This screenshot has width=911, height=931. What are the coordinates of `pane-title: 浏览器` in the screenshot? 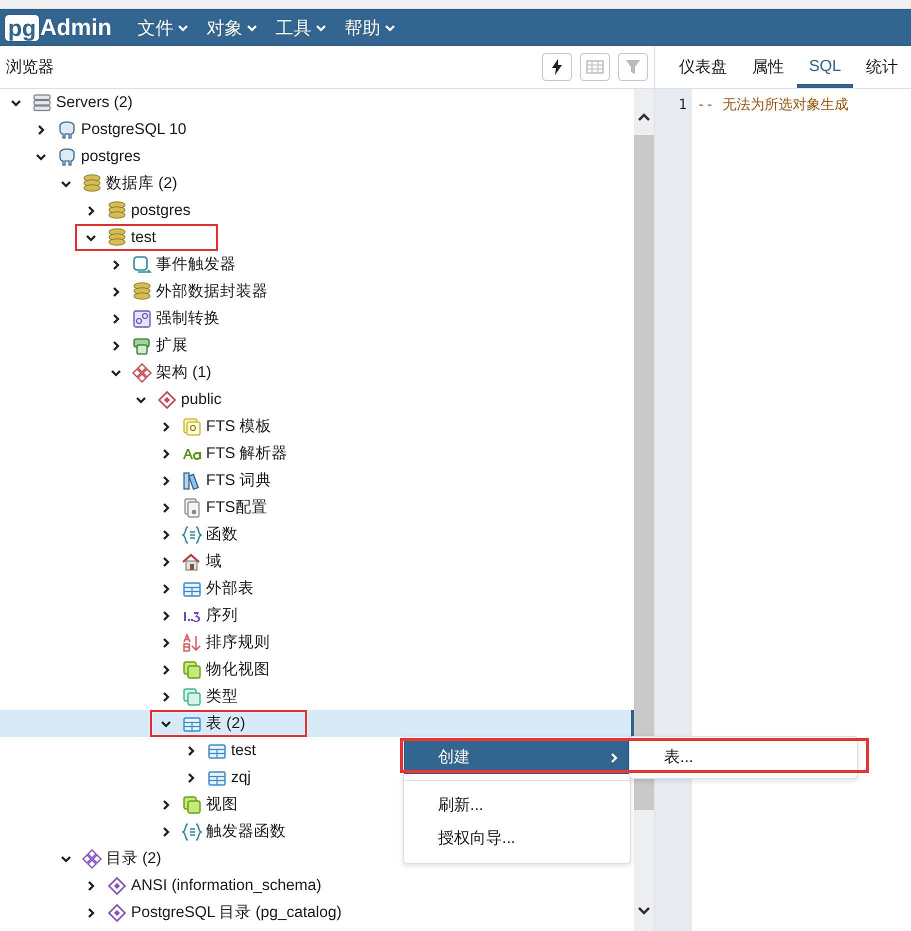 It's located at (30, 68).